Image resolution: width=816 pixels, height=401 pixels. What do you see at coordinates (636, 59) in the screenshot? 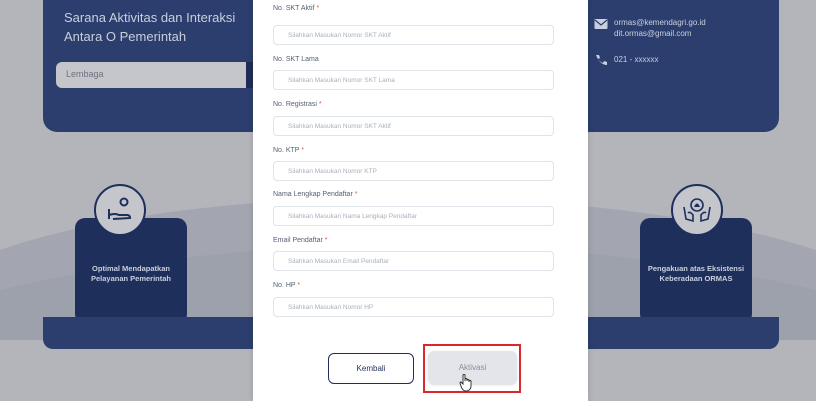
I see `phone-text: 021 - xxxxxx` at bounding box center [636, 59].